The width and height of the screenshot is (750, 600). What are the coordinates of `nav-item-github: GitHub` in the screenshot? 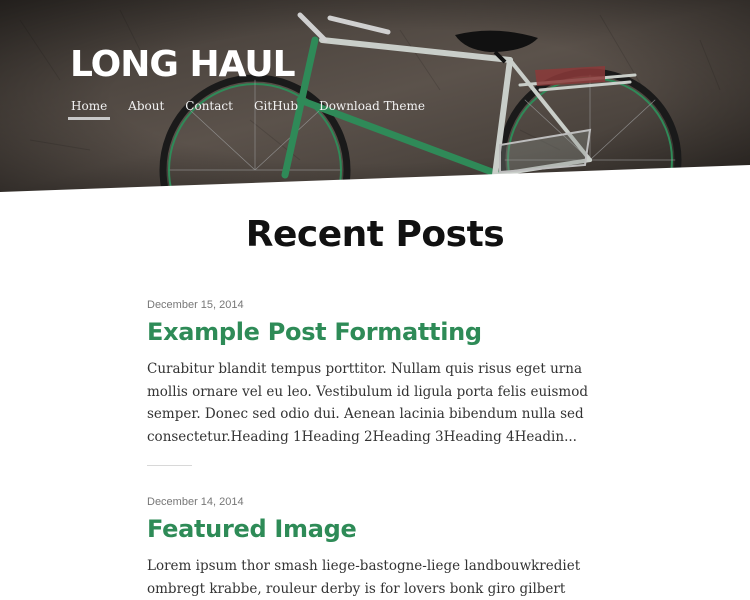 It's located at (276, 106).